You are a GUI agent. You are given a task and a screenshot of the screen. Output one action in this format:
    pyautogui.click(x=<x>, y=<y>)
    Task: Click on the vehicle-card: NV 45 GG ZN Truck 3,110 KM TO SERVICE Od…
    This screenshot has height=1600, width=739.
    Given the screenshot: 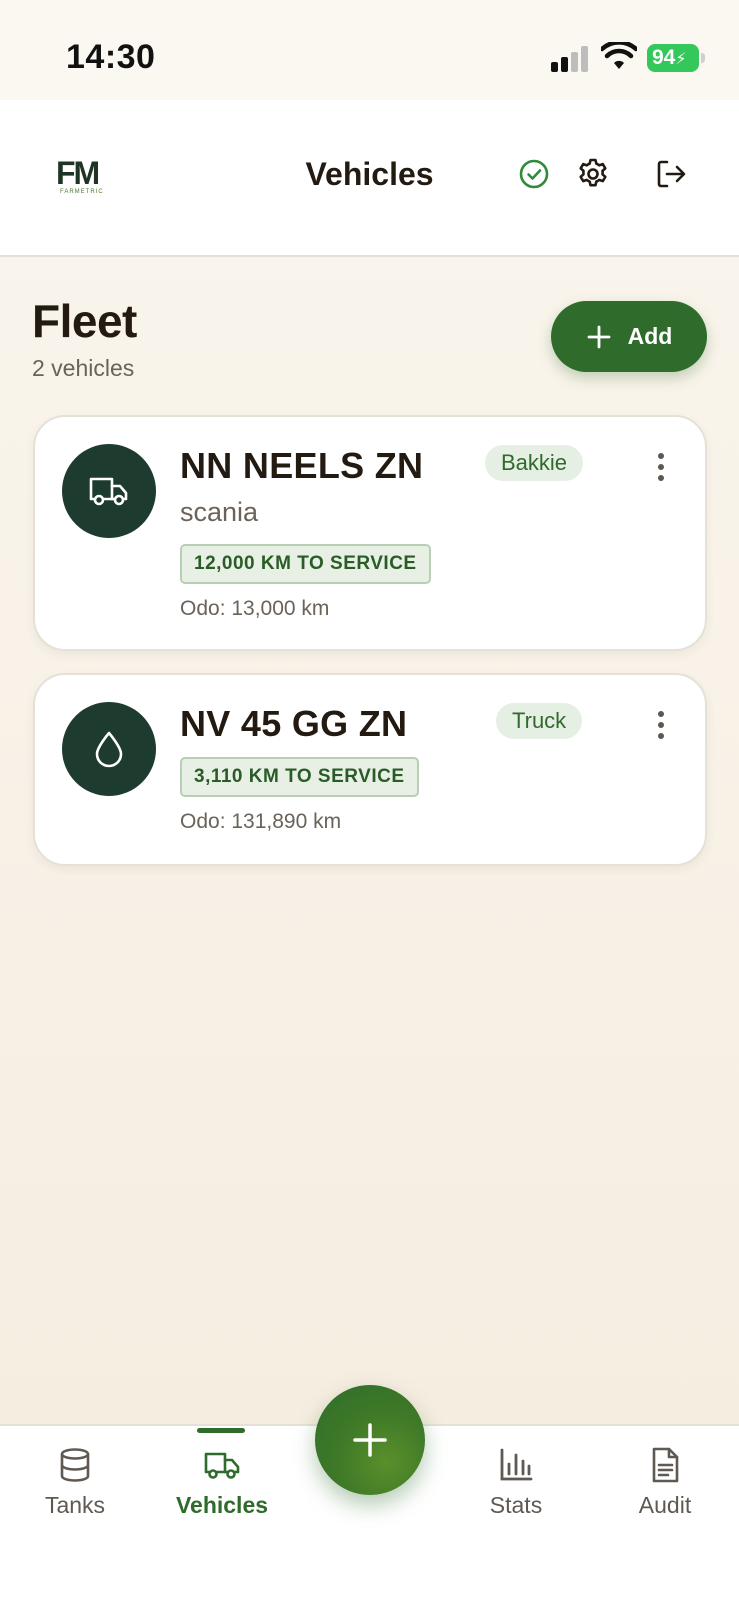 What is the action you would take?
    pyautogui.click(x=370, y=769)
    